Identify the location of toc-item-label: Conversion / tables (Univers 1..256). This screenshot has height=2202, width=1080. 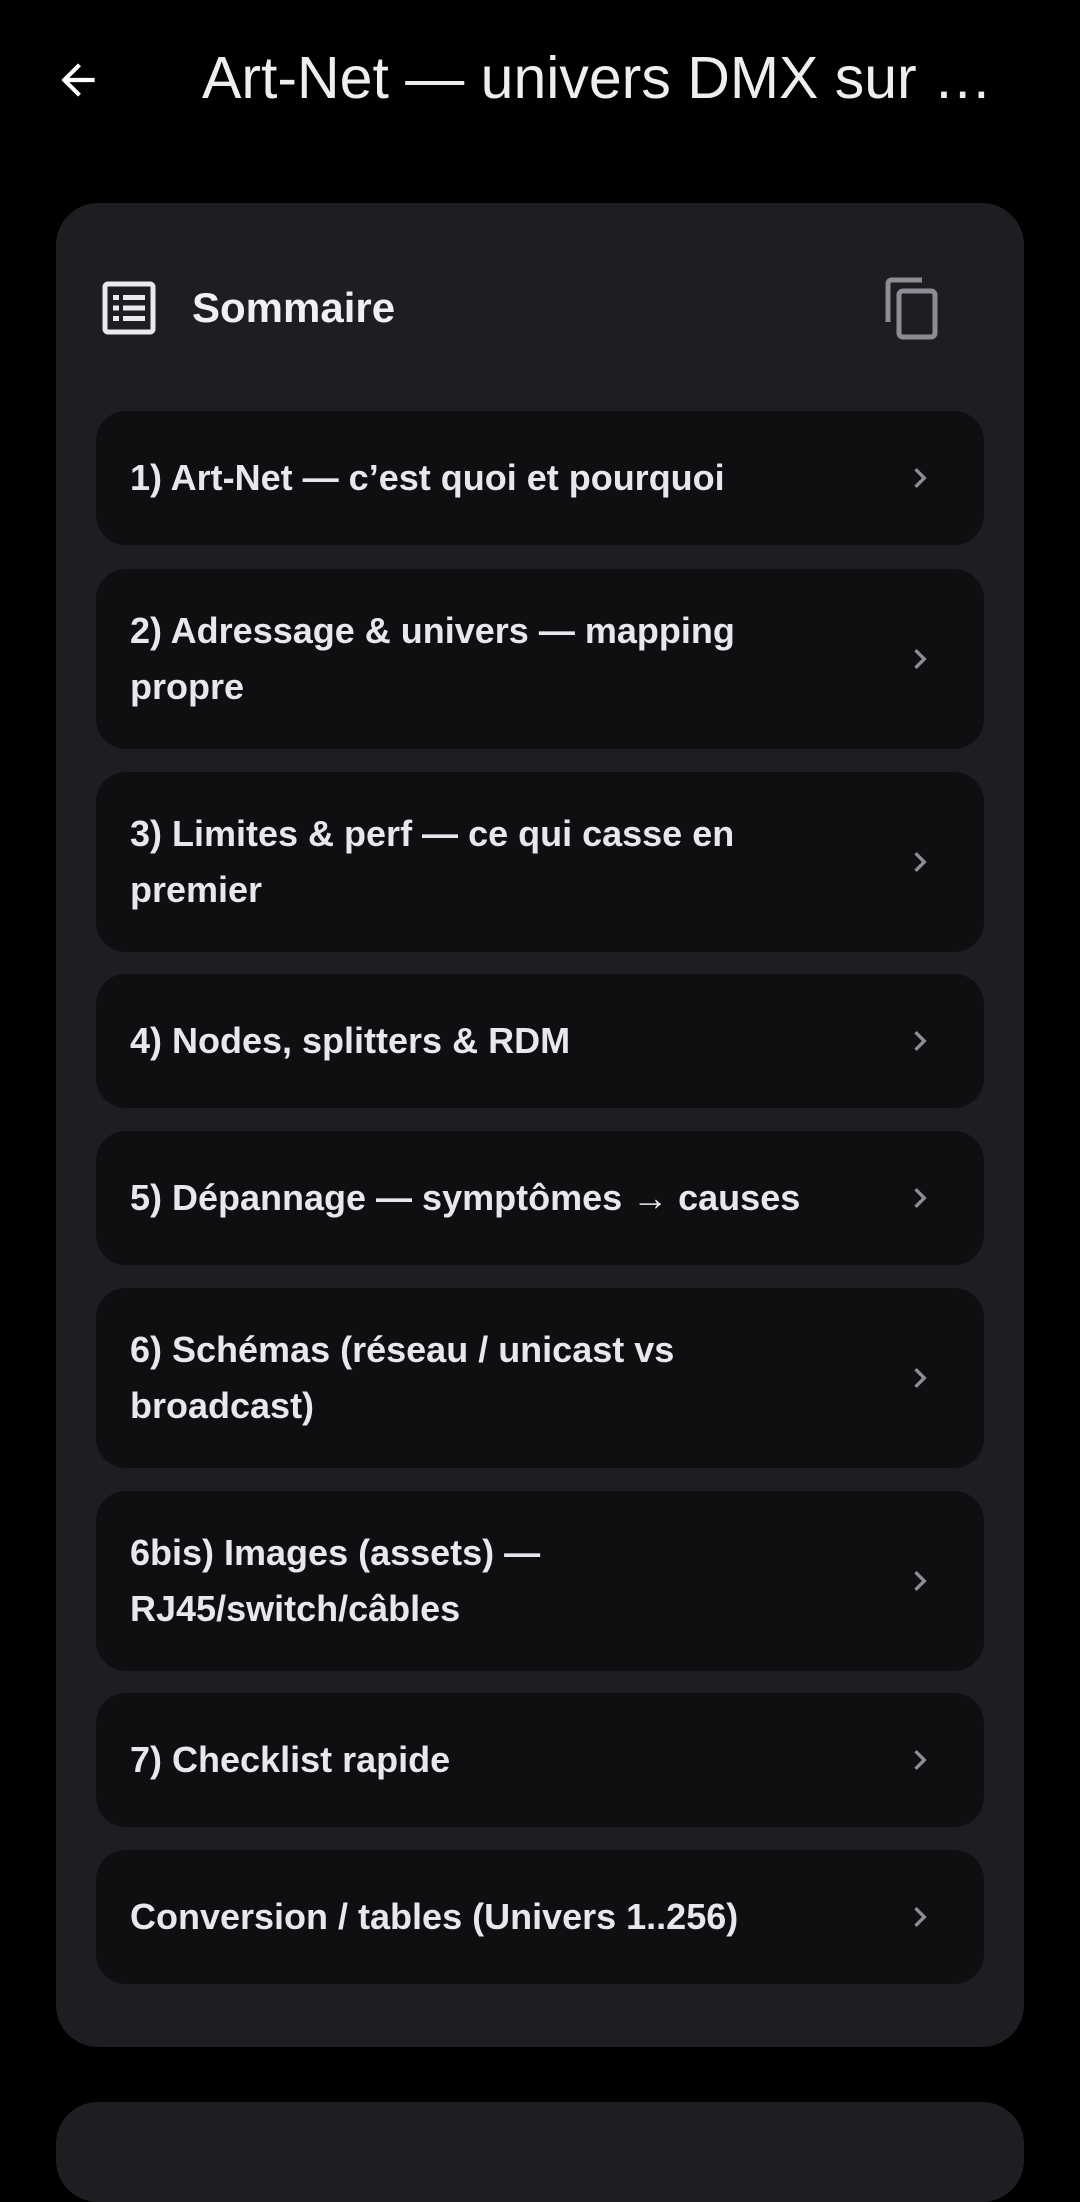
(434, 1916).